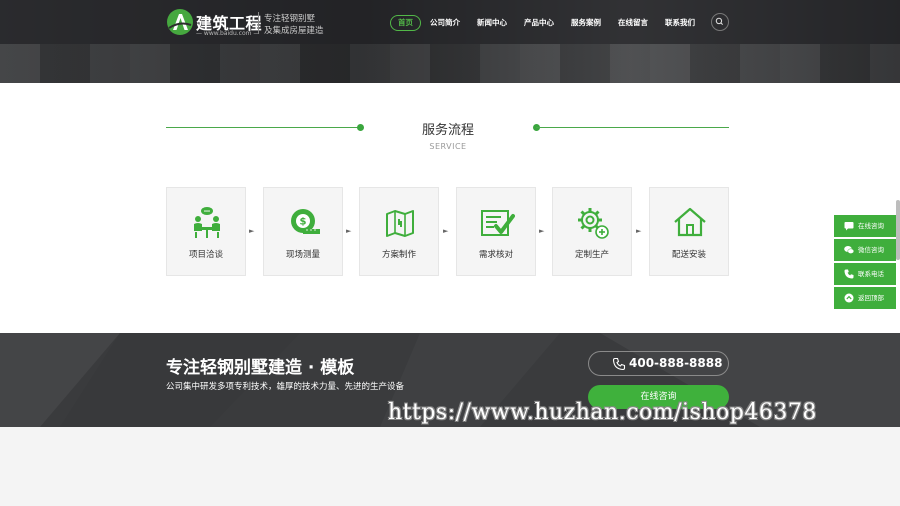 This screenshot has width=900, height=506. Describe the element at coordinates (898, 230) in the screenshot. I see `page-scrollbar` at that location.